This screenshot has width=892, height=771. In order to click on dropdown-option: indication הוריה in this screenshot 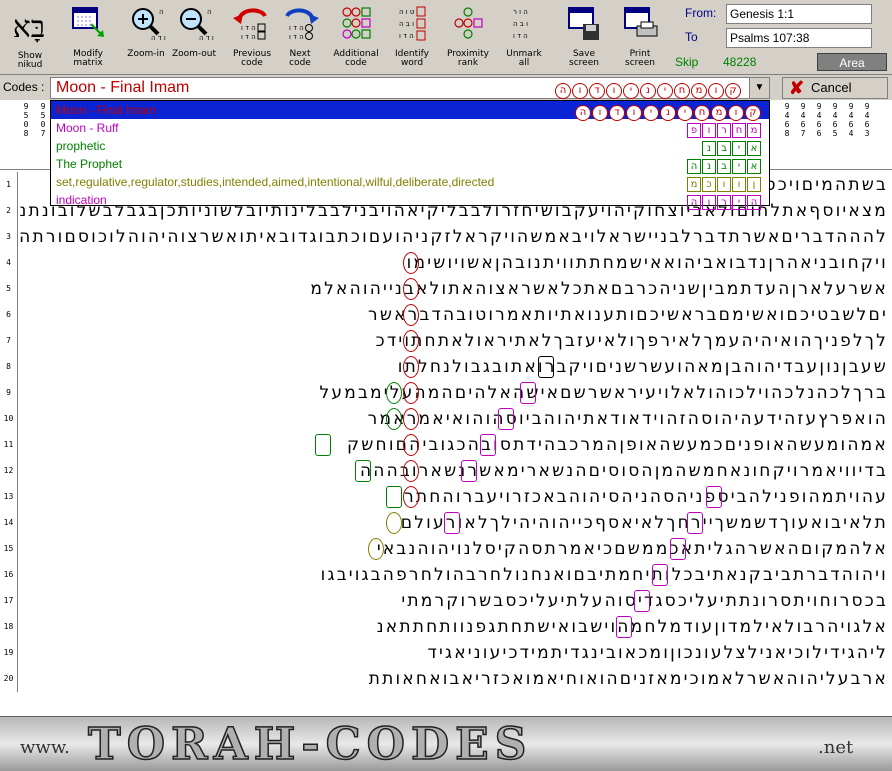, I will do `click(410, 200)`.